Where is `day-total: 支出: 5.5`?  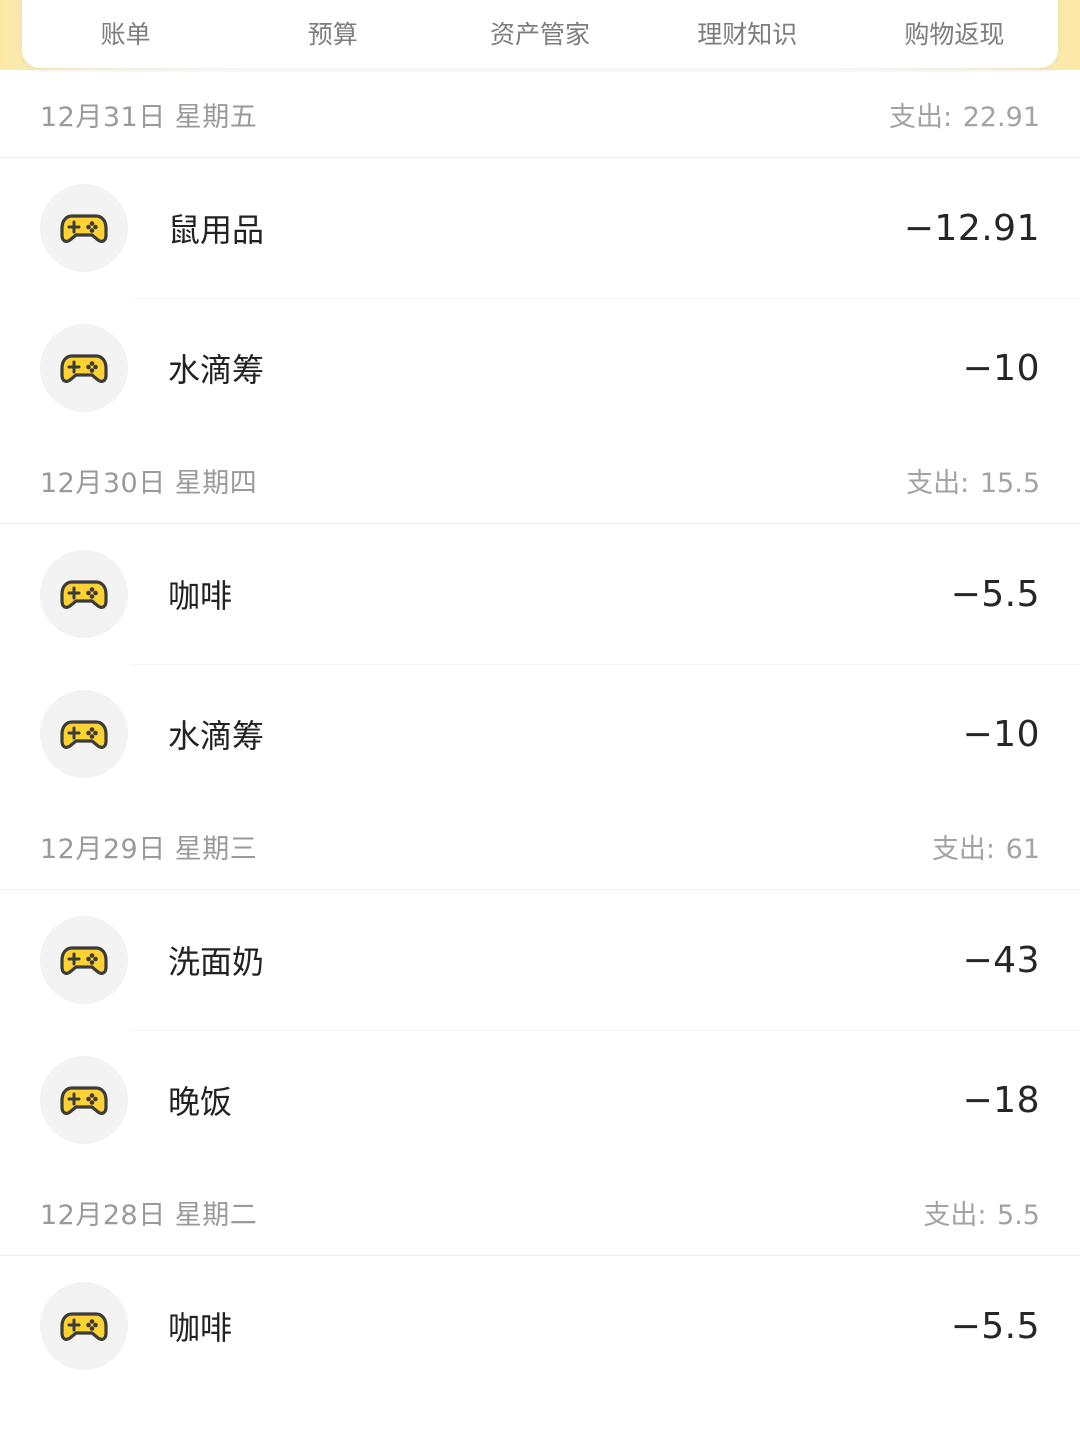 day-total: 支出: 5.5 is located at coordinates (981, 1212).